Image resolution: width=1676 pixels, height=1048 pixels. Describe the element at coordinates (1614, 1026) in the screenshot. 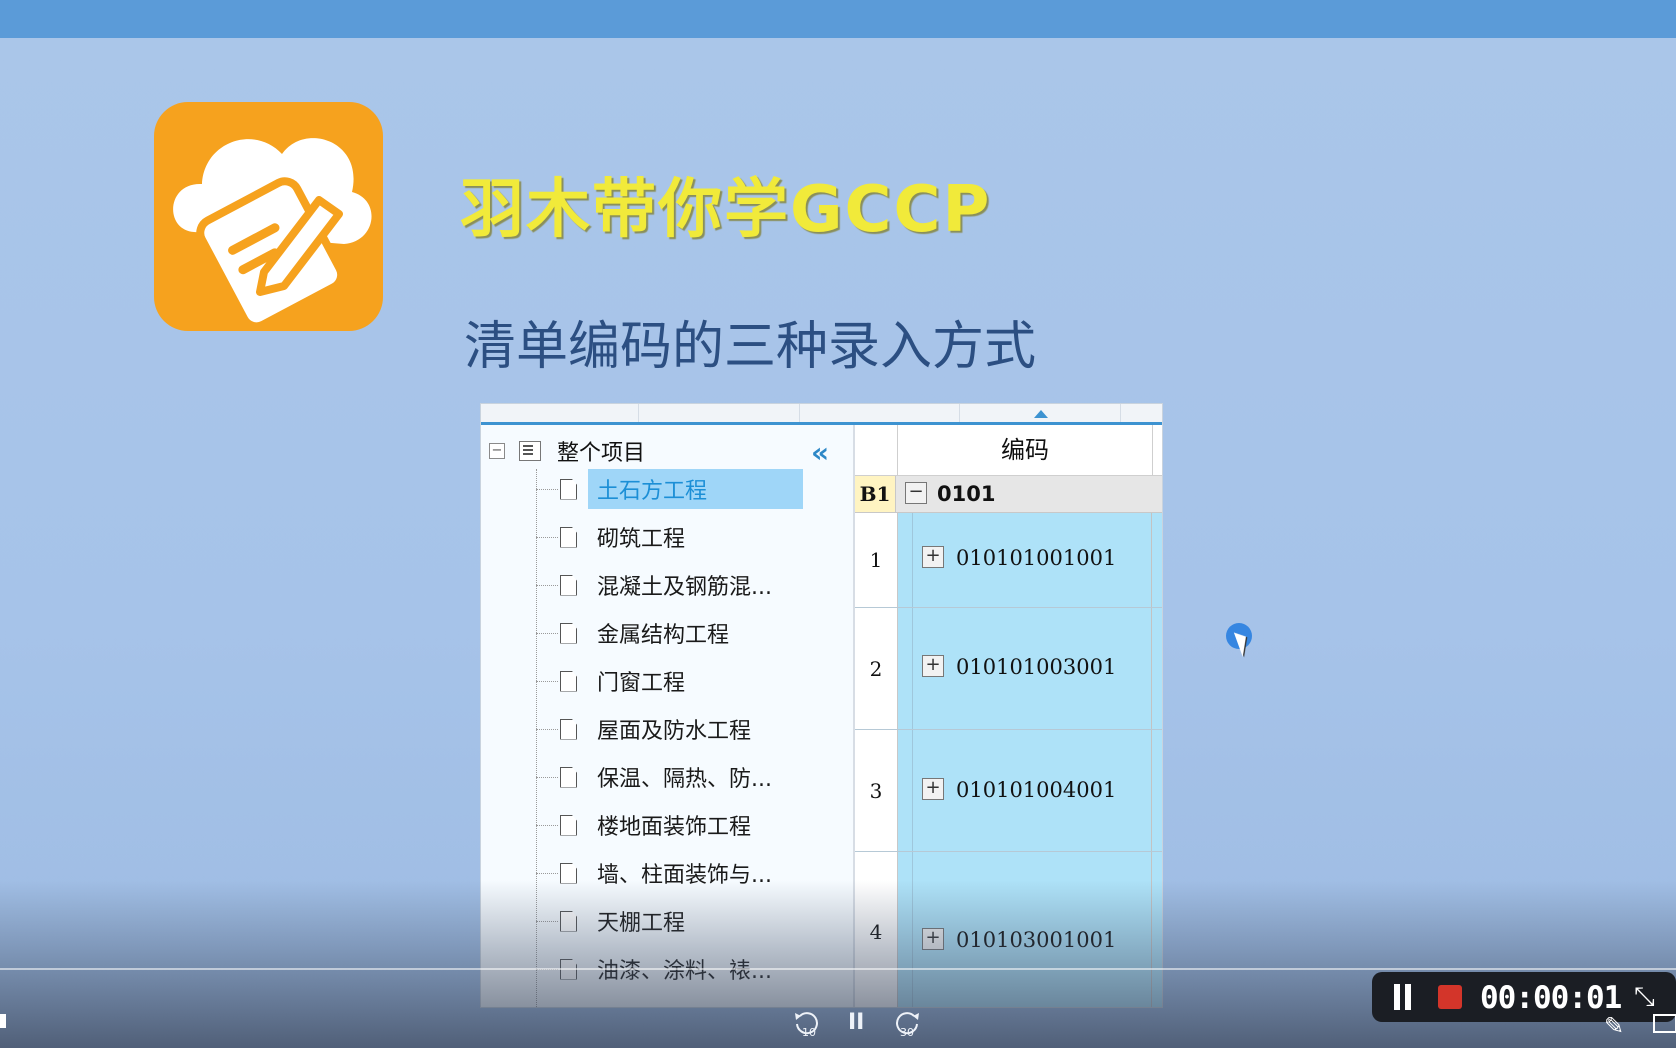

I see `pen-icon: ✎` at that location.